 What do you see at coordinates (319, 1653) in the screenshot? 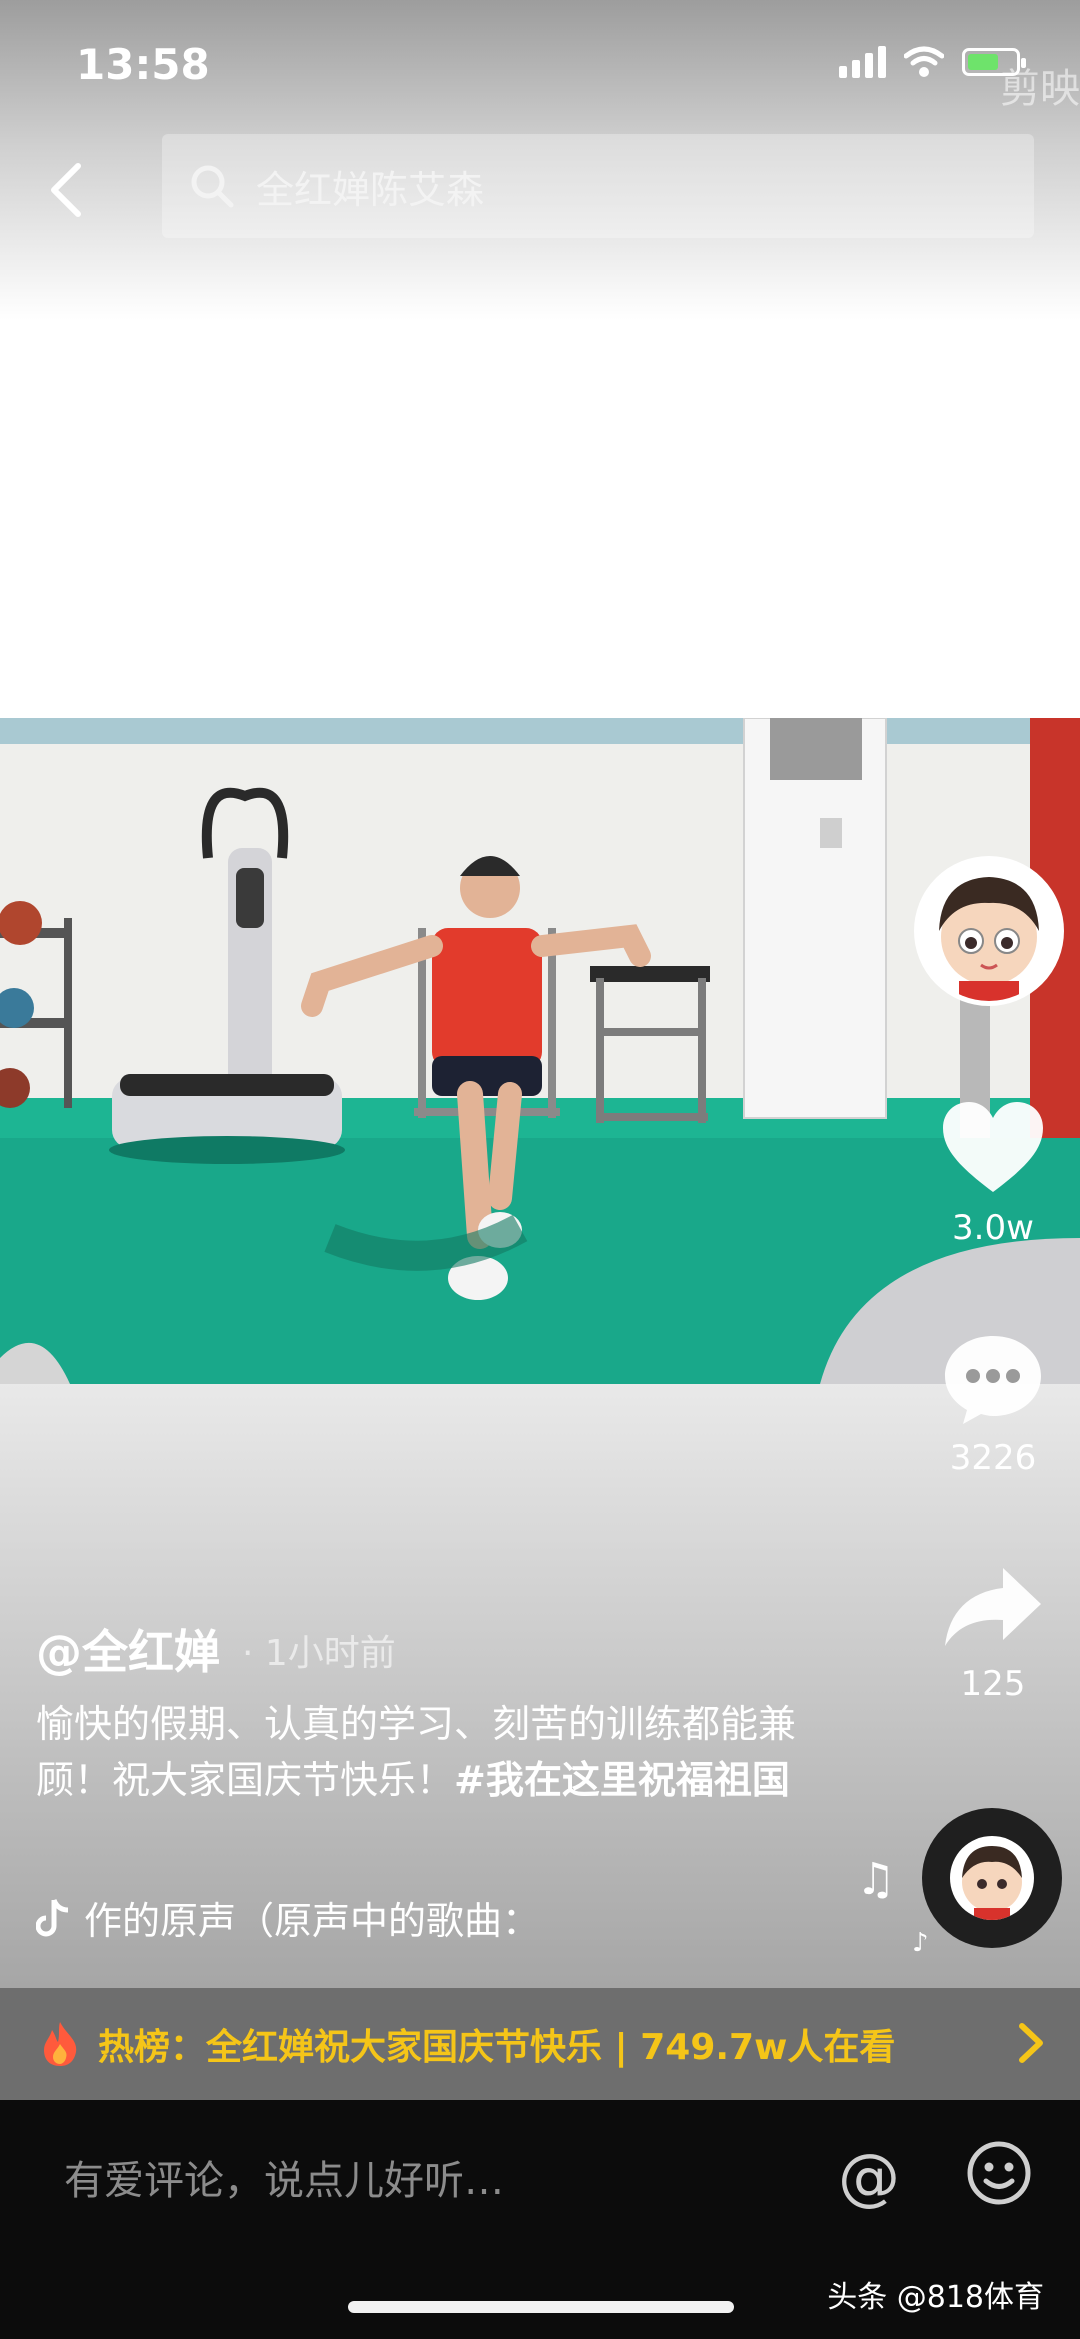
I see `post-time: · 1小时前` at bounding box center [319, 1653].